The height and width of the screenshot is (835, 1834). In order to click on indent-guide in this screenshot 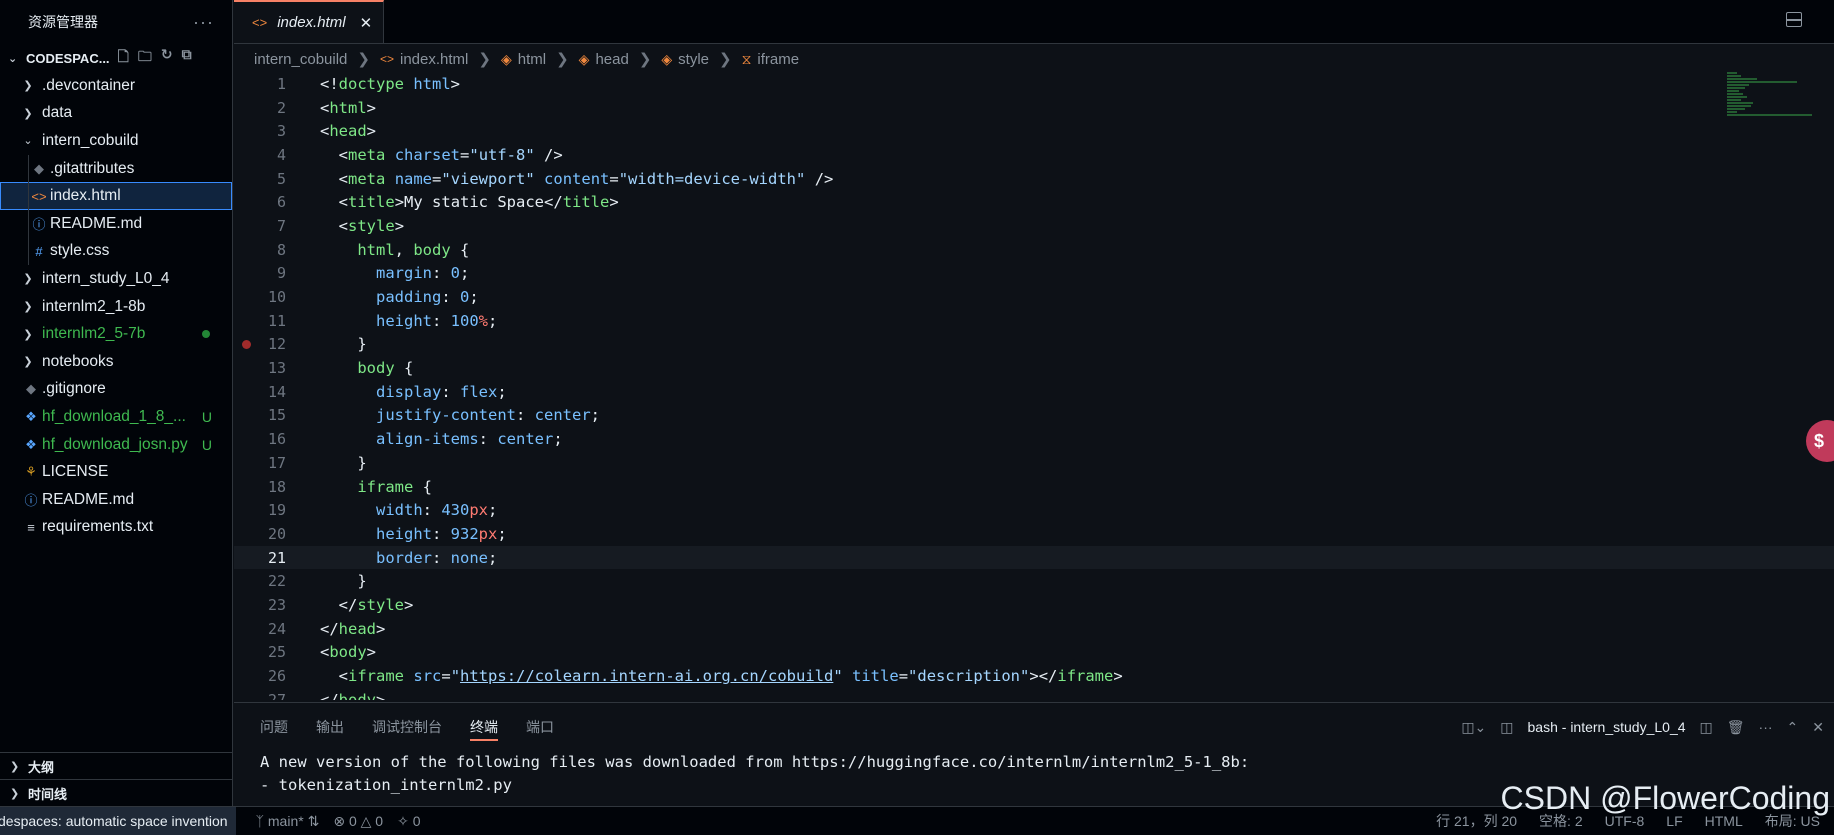, I will do `click(28, 196)`.